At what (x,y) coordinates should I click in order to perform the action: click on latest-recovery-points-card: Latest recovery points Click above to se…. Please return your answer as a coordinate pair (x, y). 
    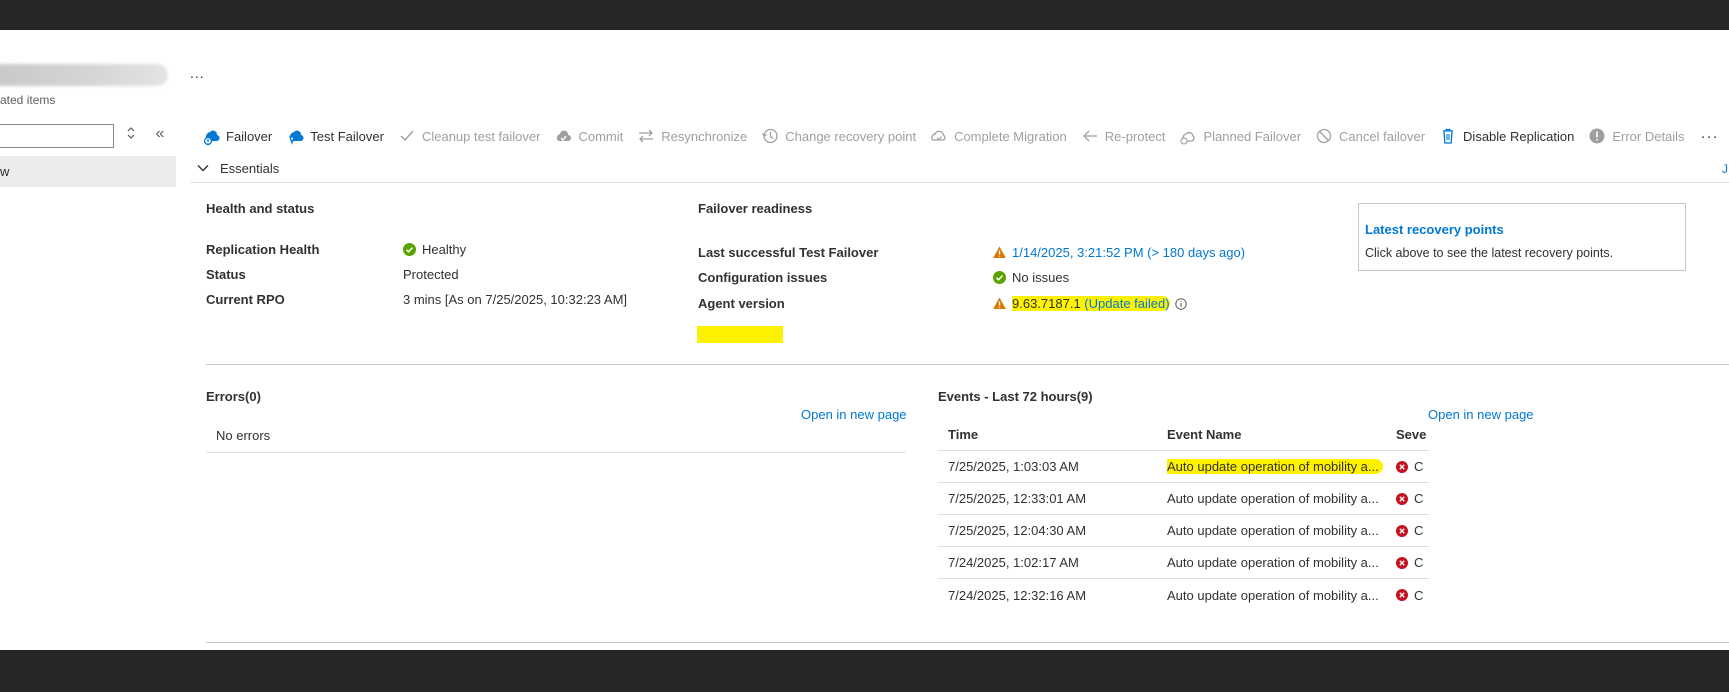
    Looking at the image, I should click on (1522, 237).